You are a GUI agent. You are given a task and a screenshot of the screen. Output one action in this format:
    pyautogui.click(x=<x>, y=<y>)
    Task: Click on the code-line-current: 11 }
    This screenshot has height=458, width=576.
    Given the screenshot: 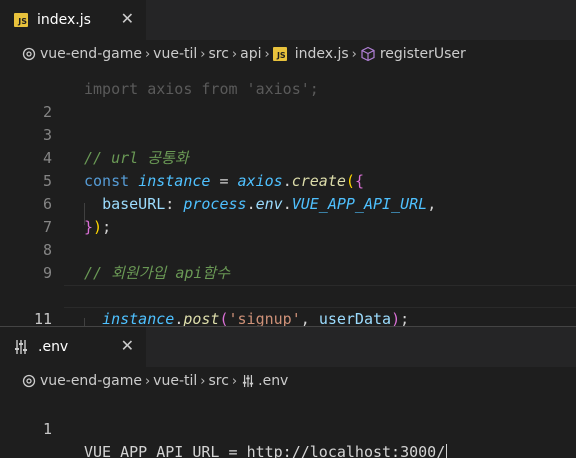 What is the action you would take?
    pyautogui.click(x=288, y=305)
    